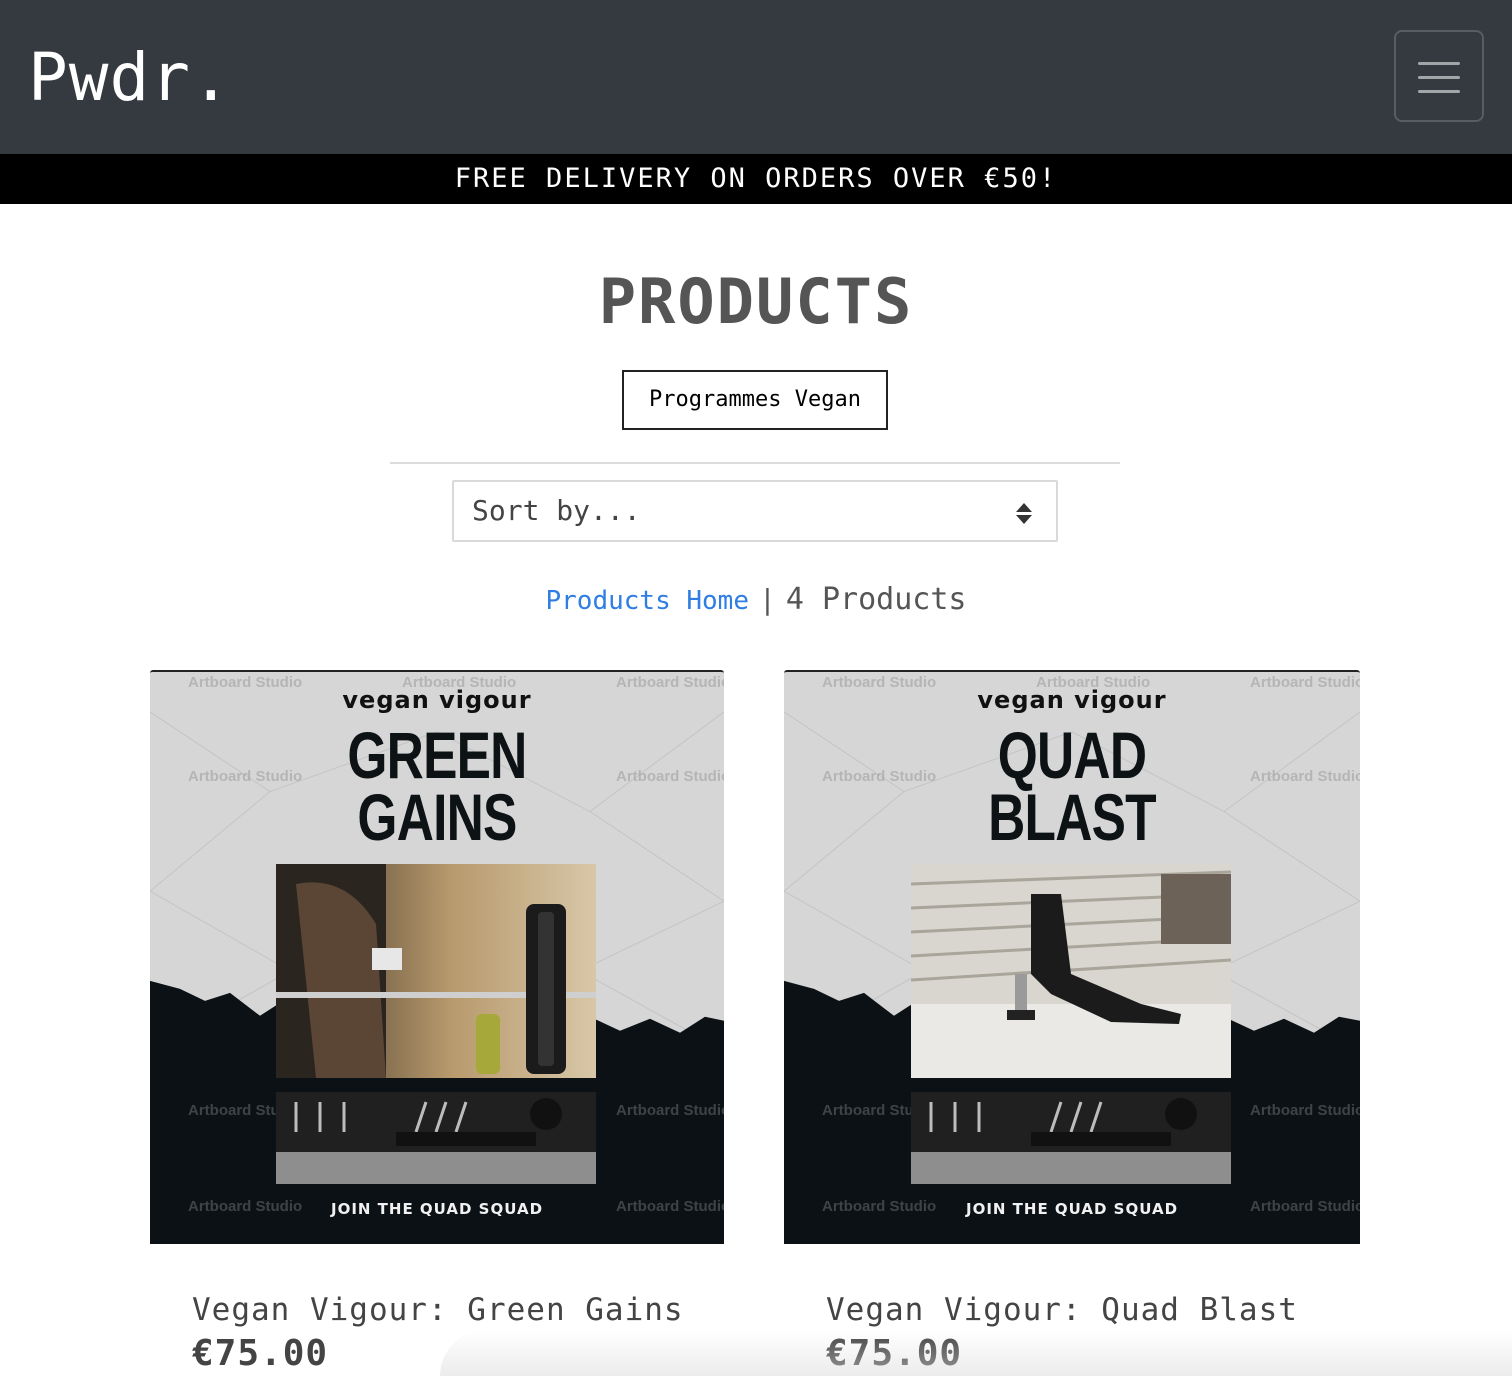  What do you see at coordinates (436, 971) in the screenshot?
I see `deadlift-photo` at bounding box center [436, 971].